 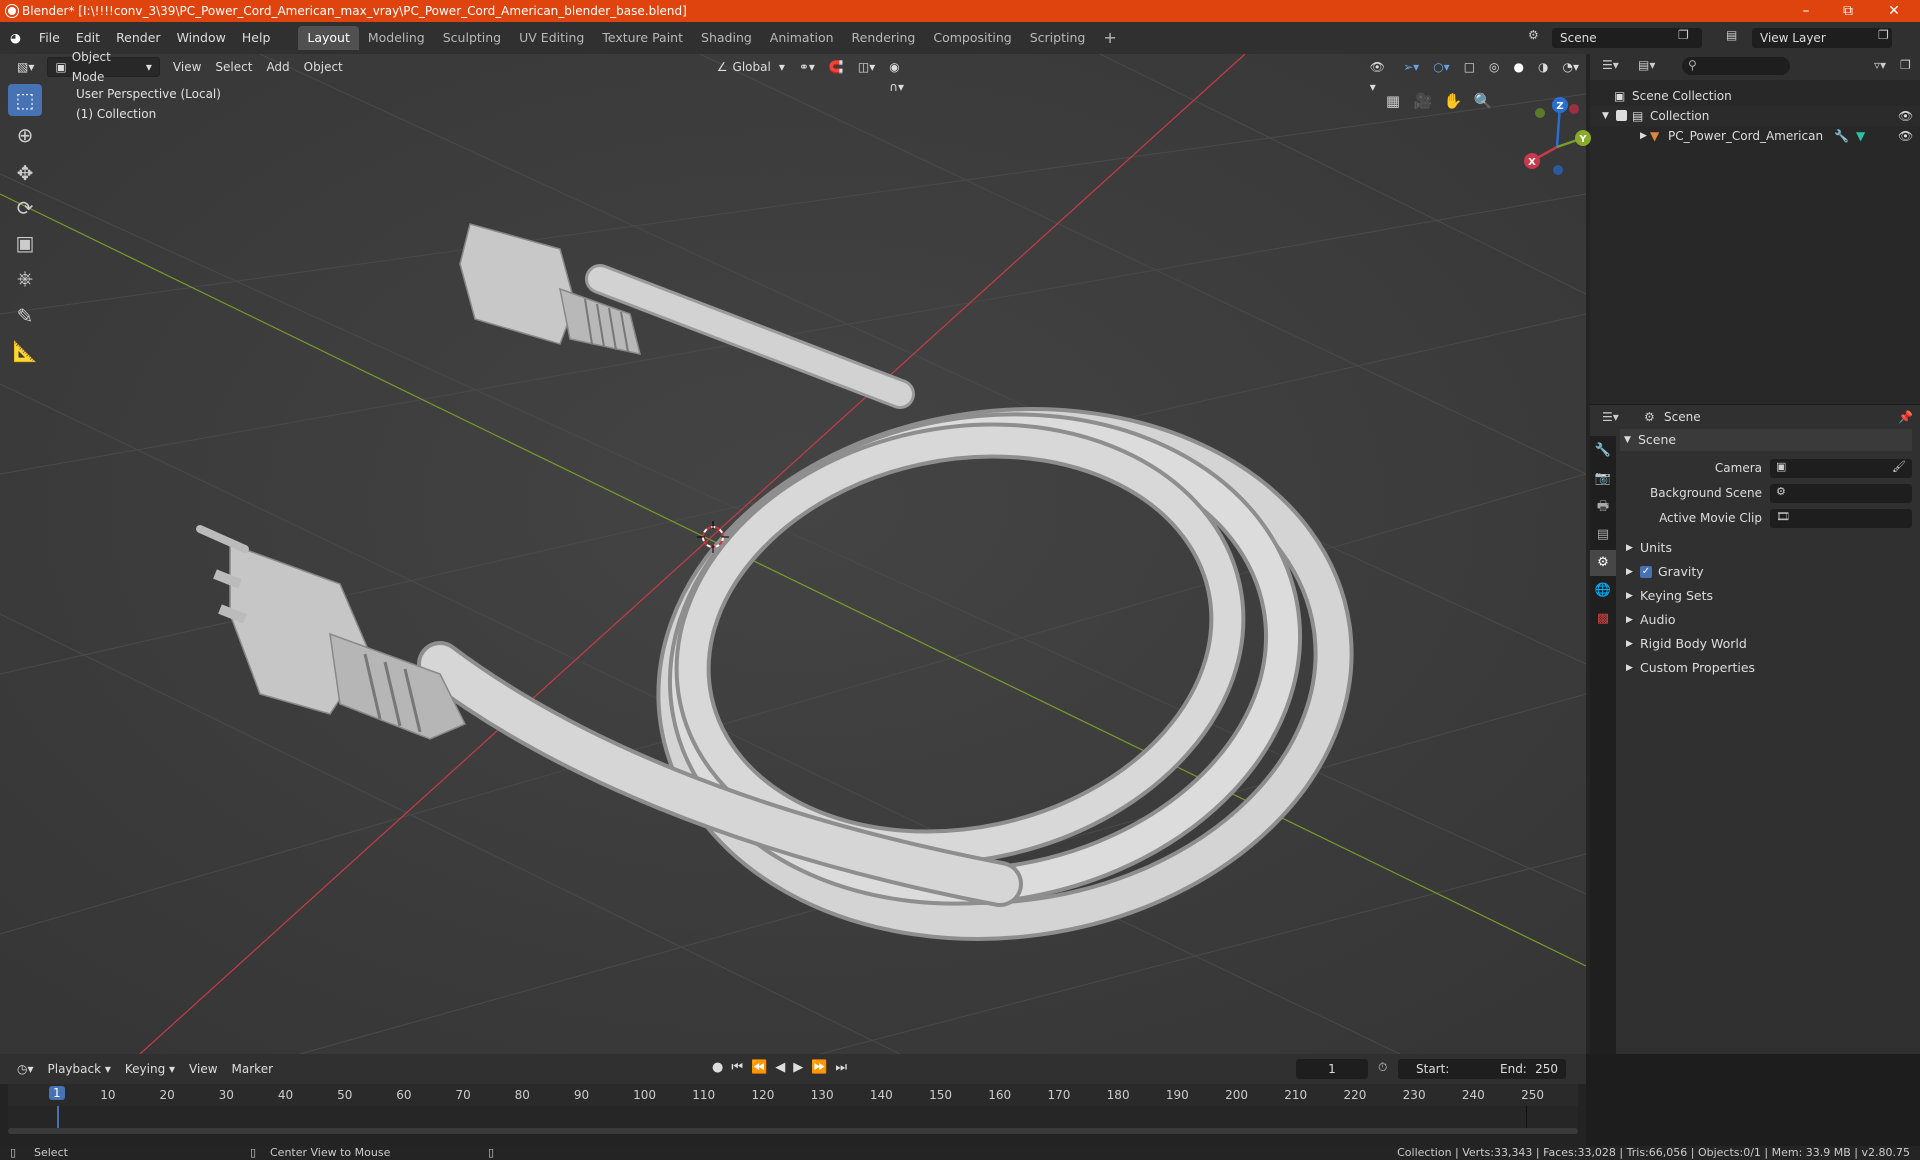 I want to click on tab-modeling: Modeling, so click(x=396, y=38).